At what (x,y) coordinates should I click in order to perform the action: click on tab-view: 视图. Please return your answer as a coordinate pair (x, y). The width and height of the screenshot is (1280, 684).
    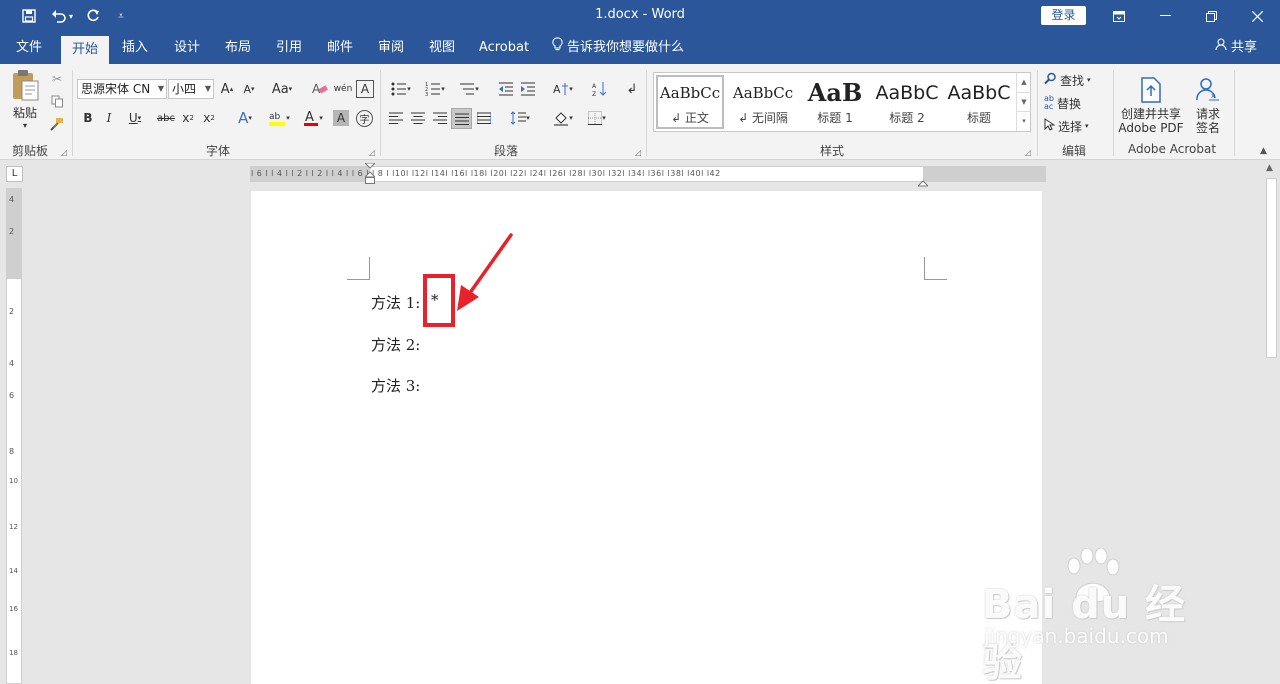
    Looking at the image, I should click on (442, 48).